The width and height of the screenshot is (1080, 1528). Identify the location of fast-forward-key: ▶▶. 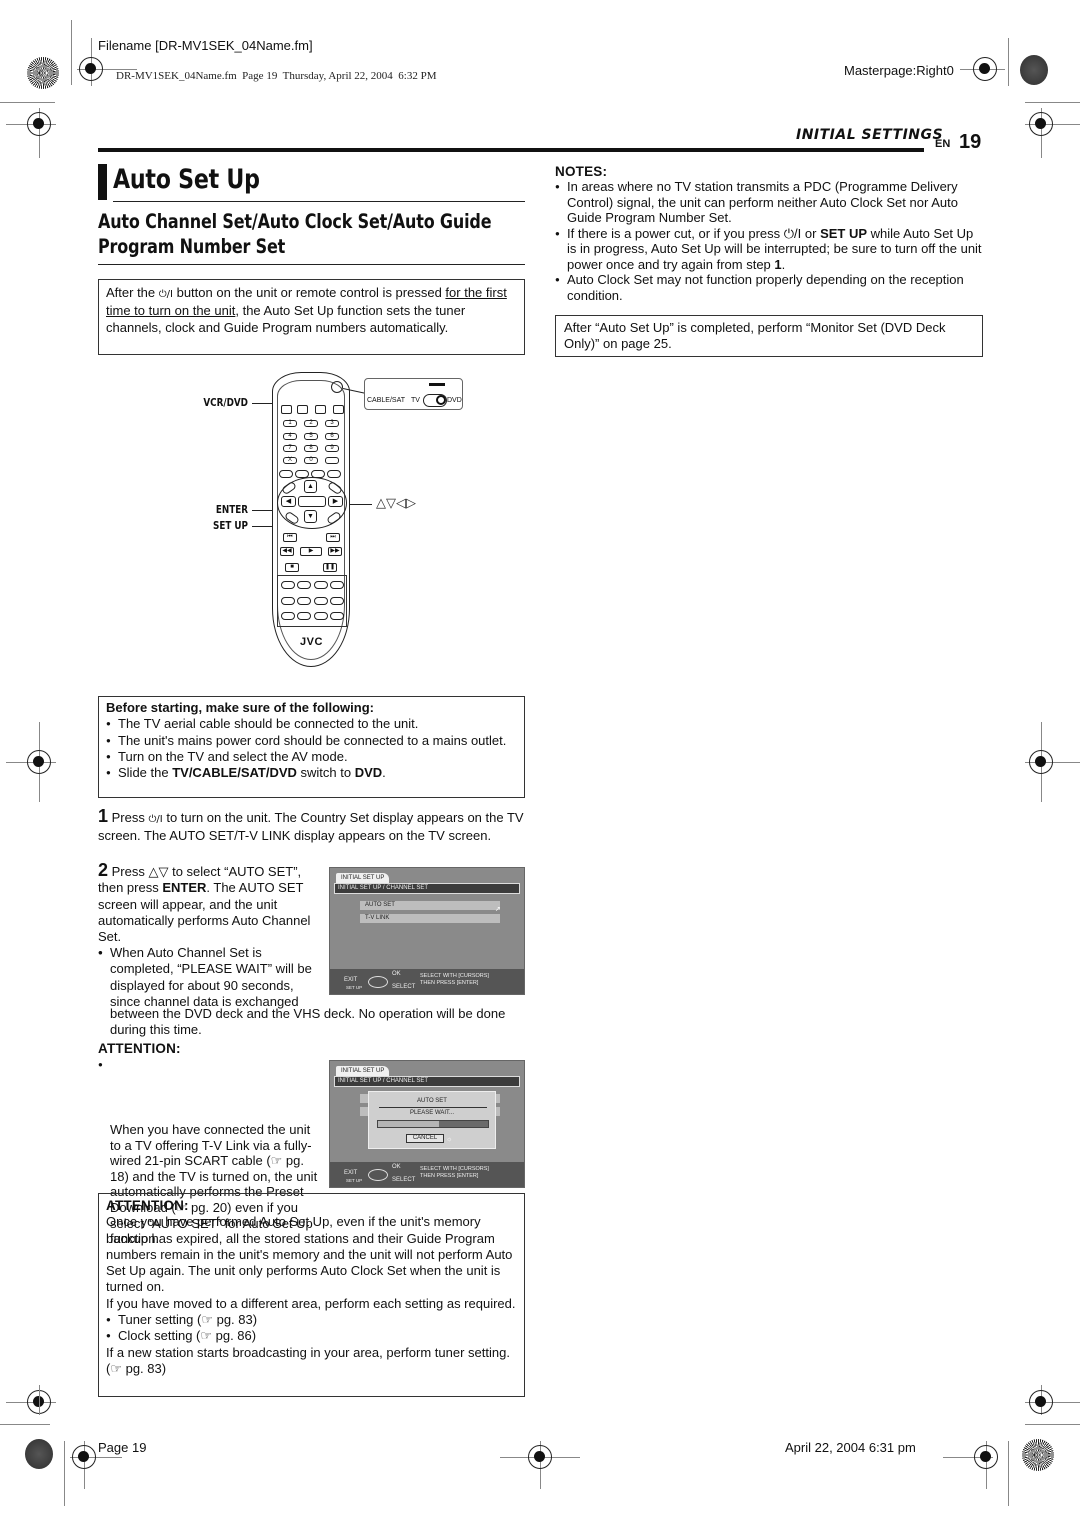
(335, 551).